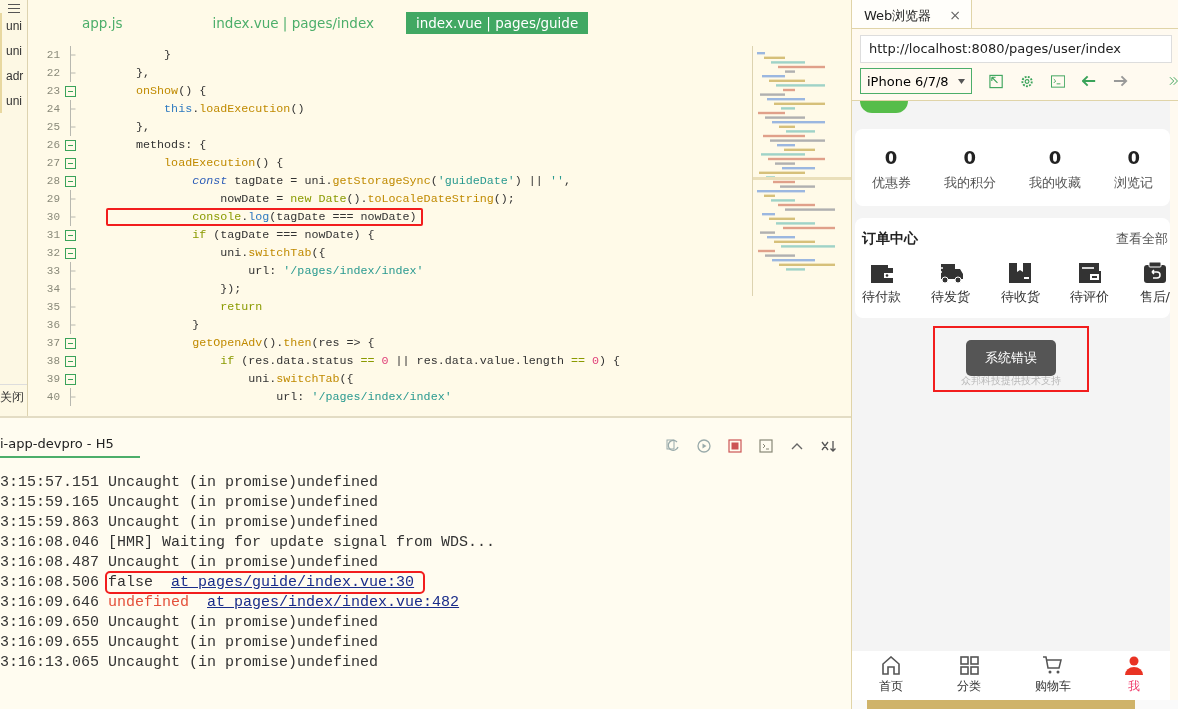 This screenshot has width=1178, height=709. What do you see at coordinates (50, 542) in the screenshot?
I see `log-time: 3:16:08.046` at bounding box center [50, 542].